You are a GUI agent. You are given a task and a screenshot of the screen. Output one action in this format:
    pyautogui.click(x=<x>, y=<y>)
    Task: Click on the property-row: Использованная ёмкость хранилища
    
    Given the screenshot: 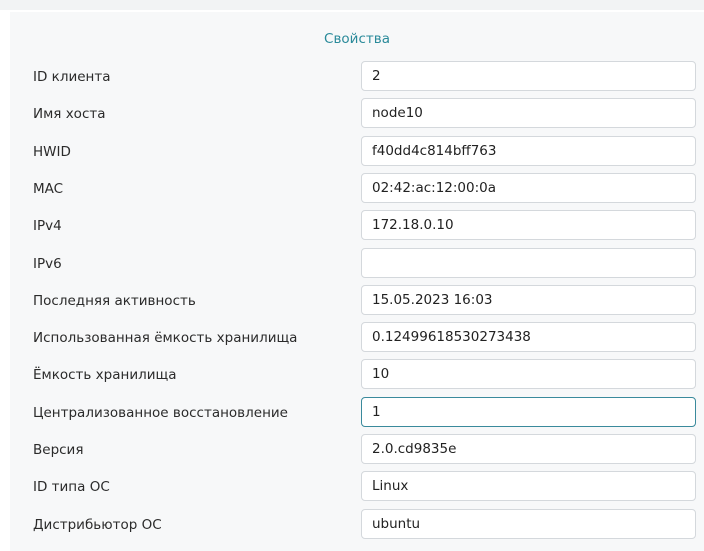 What is the action you would take?
    pyautogui.click(x=357, y=338)
    